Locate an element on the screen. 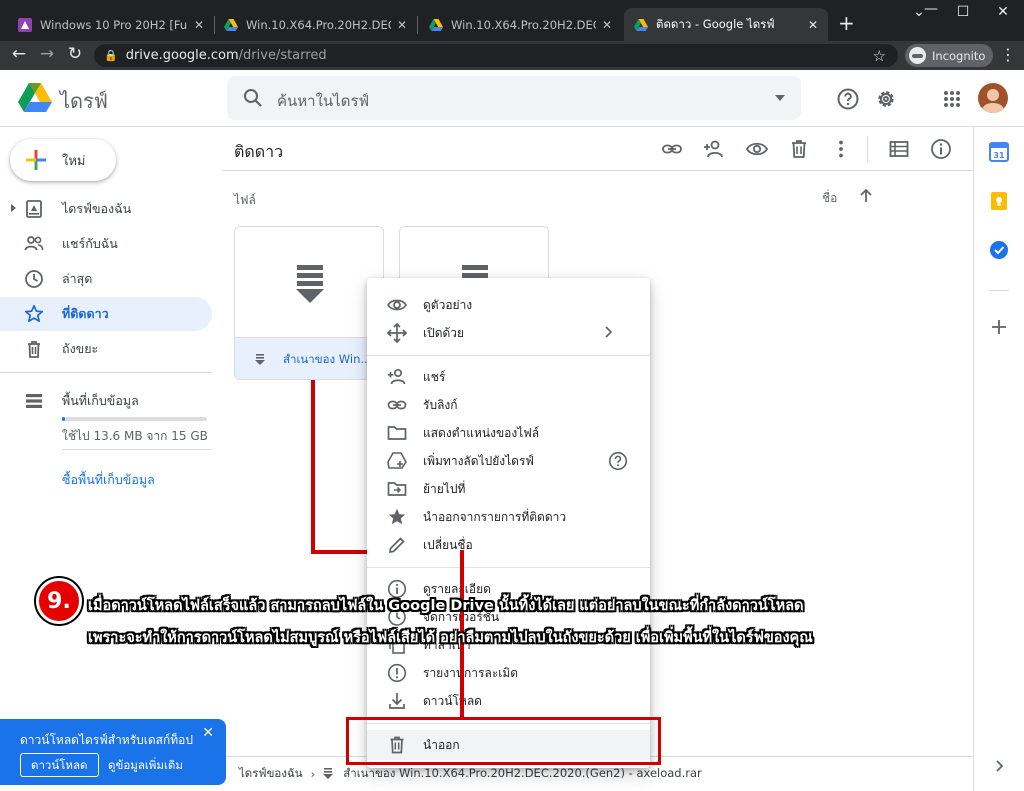 The image size is (1024, 791). back-icon: ← is located at coordinates (19, 54).